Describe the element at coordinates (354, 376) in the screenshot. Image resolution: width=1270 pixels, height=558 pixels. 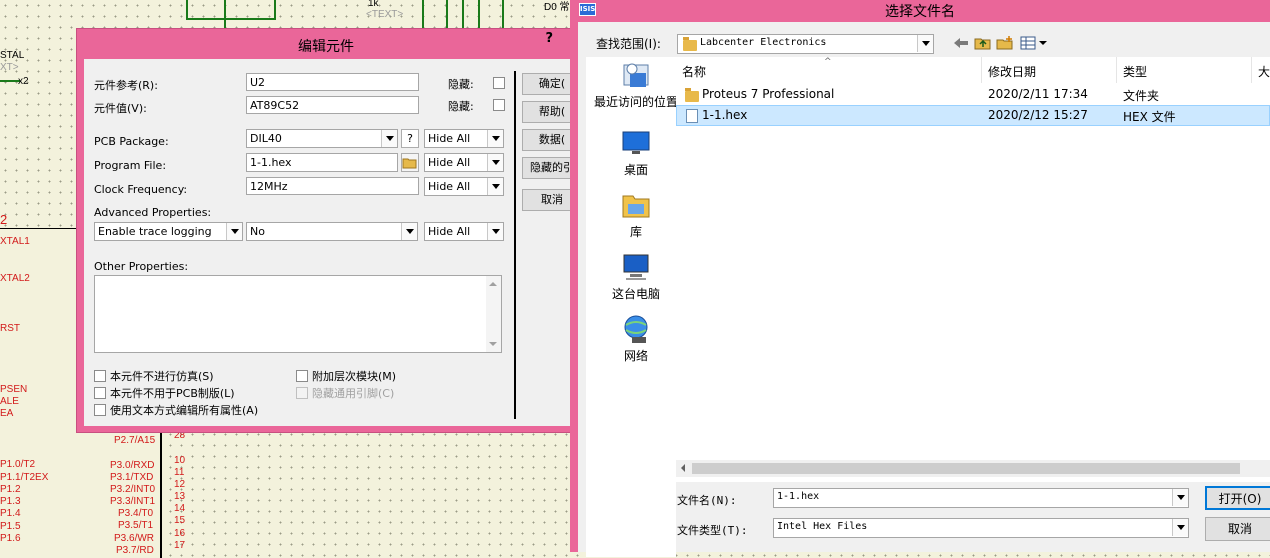
I see `attach-hierarchy-label: 附加层次模块(M)` at that location.